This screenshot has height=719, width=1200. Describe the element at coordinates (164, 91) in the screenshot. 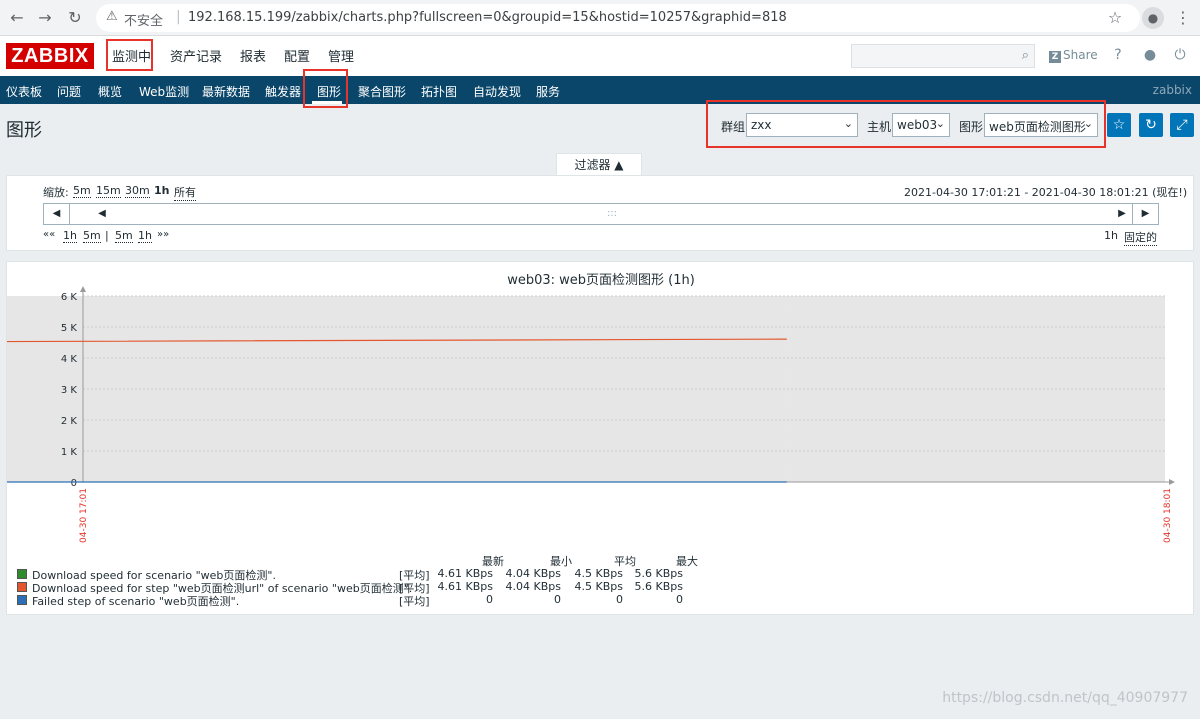

I see `submenu-web: Web监测` at that location.